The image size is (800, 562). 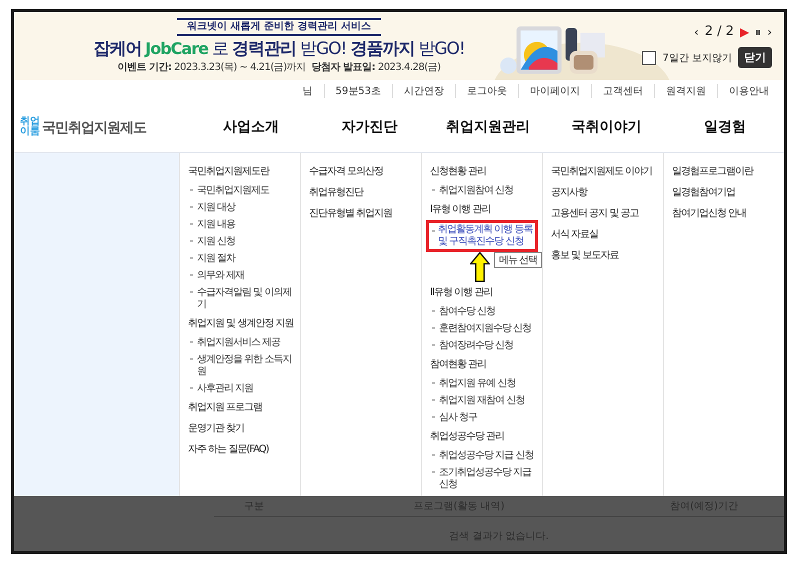 What do you see at coordinates (244, 323) in the screenshot?
I see `menu-heading: 취업지원 및 생계안정 지원` at bounding box center [244, 323].